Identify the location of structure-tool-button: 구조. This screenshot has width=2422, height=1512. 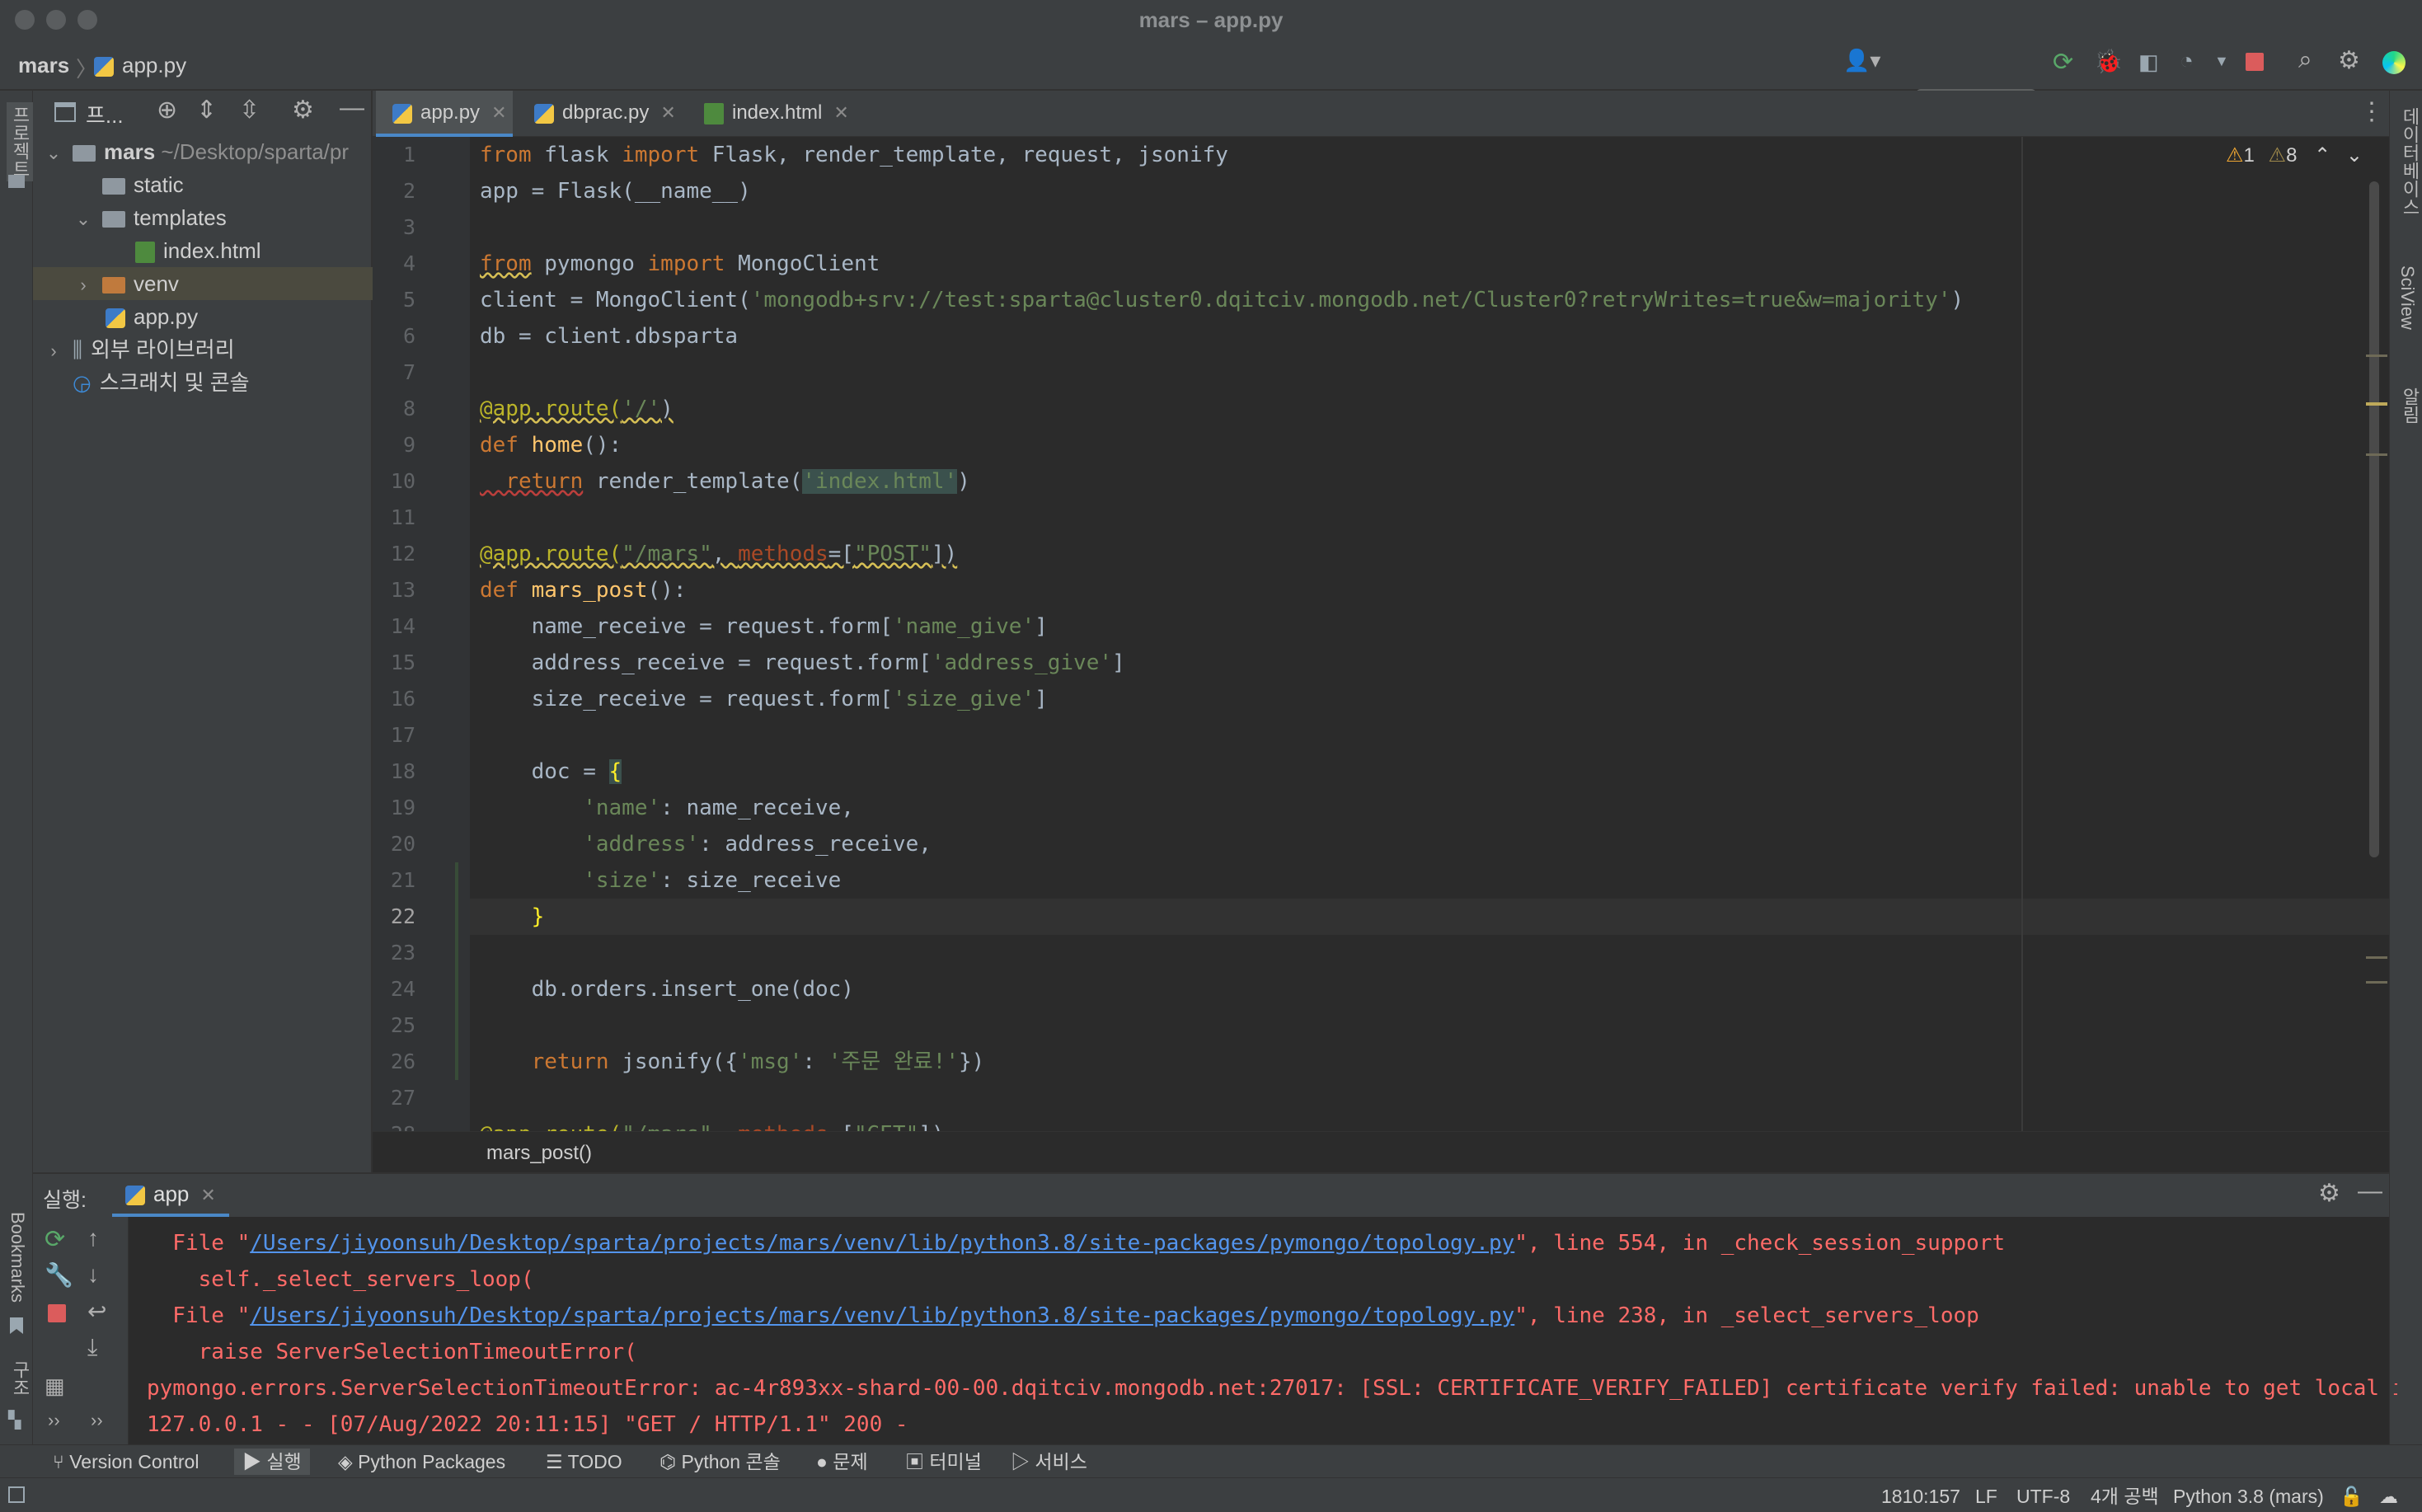
(20, 1379).